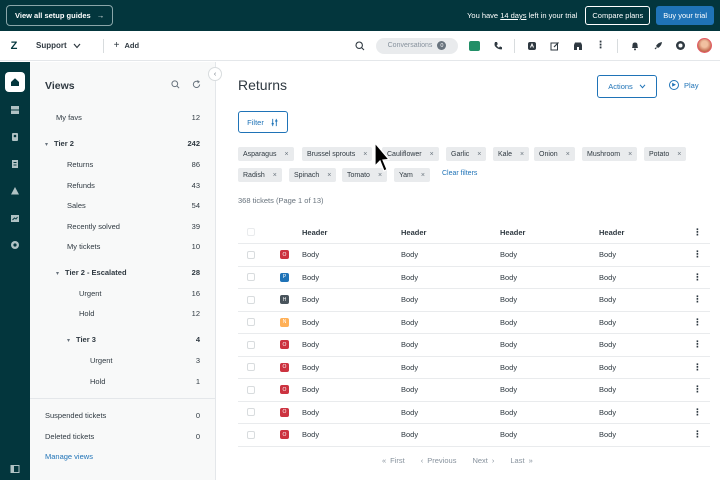 Image resolution: width=720 pixels, height=480 pixels. Describe the element at coordinates (15, 245) in the screenshot. I see `settings-gear-icon` at that location.